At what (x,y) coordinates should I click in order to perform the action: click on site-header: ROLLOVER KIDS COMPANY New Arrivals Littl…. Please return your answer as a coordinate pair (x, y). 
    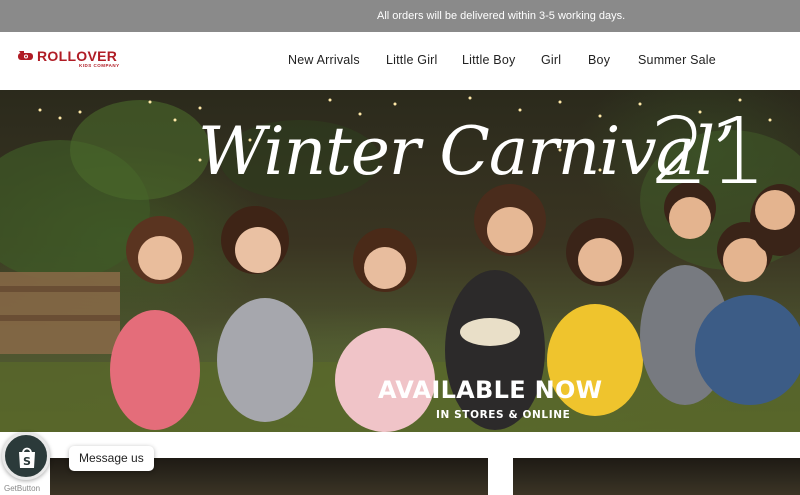
    Looking at the image, I should click on (400, 61).